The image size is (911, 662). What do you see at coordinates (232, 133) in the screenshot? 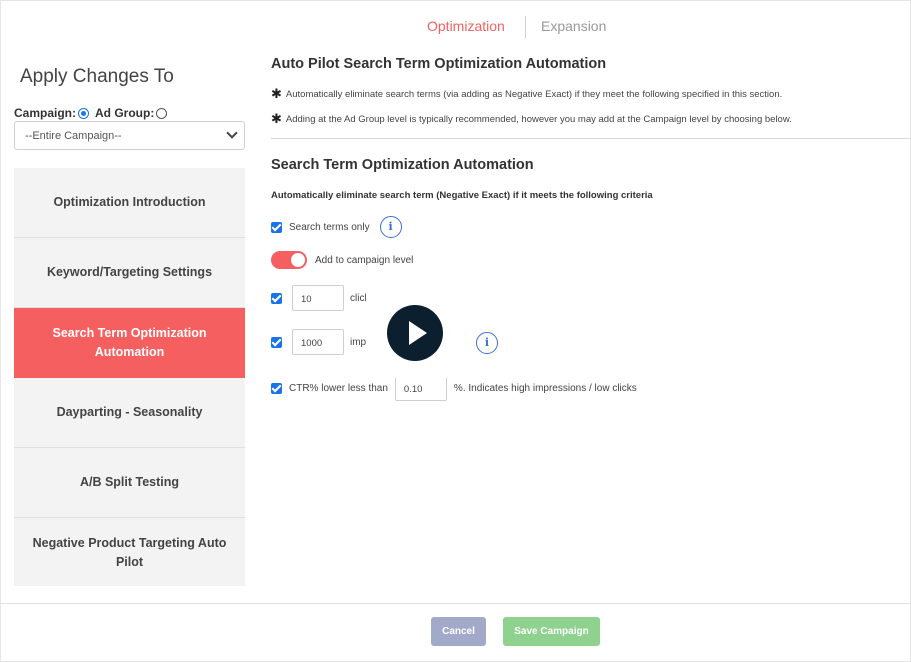
I see `chevron-down-icon` at bounding box center [232, 133].